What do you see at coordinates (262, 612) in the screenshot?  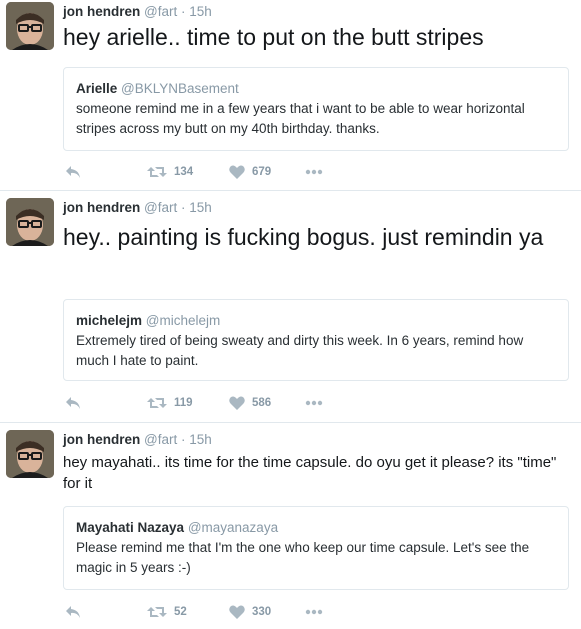 I see `like-count: 330` at bounding box center [262, 612].